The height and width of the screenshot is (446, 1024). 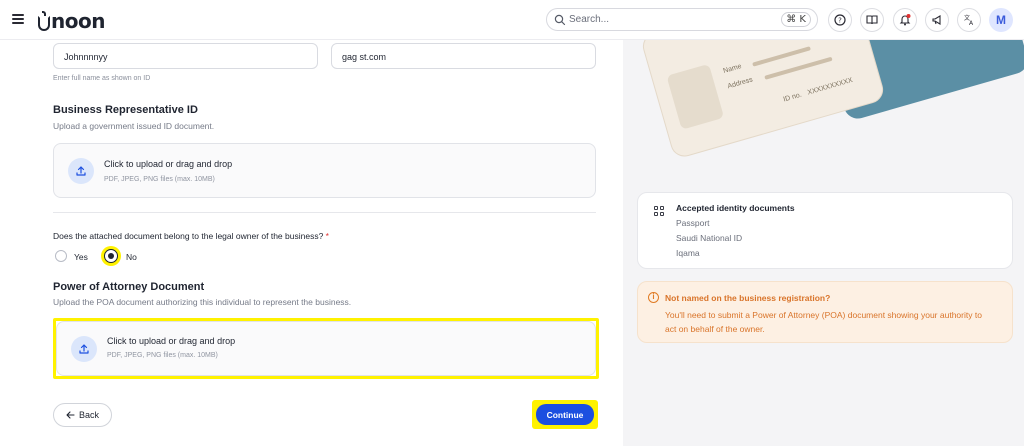 What do you see at coordinates (748, 298) in the screenshot?
I see `warning-title: Not named on the business registration?` at bounding box center [748, 298].